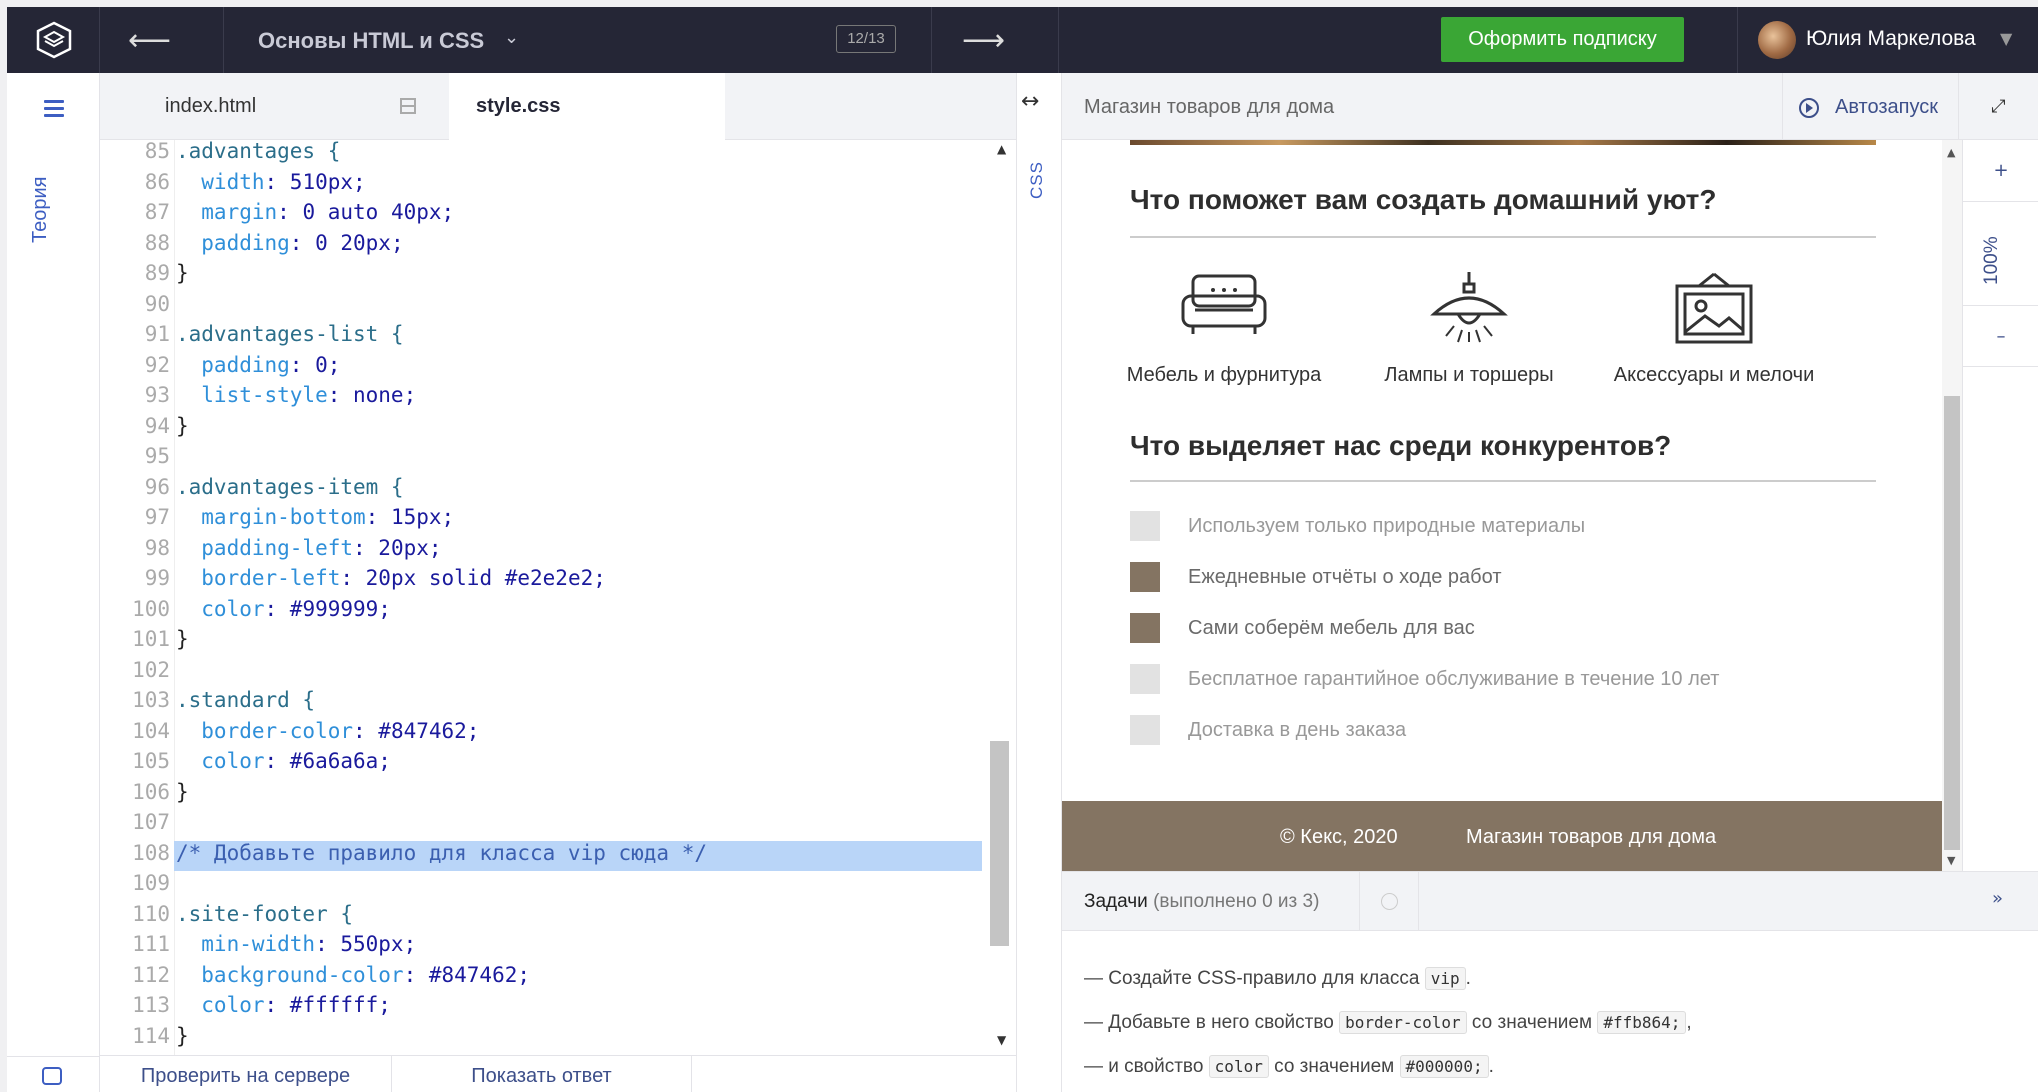 The width and height of the screenshot is (2038, 1092). Describe the element at coordinates (1116, 901) in the screenshot. I see `tasks-title-text: Задачи` at that location.